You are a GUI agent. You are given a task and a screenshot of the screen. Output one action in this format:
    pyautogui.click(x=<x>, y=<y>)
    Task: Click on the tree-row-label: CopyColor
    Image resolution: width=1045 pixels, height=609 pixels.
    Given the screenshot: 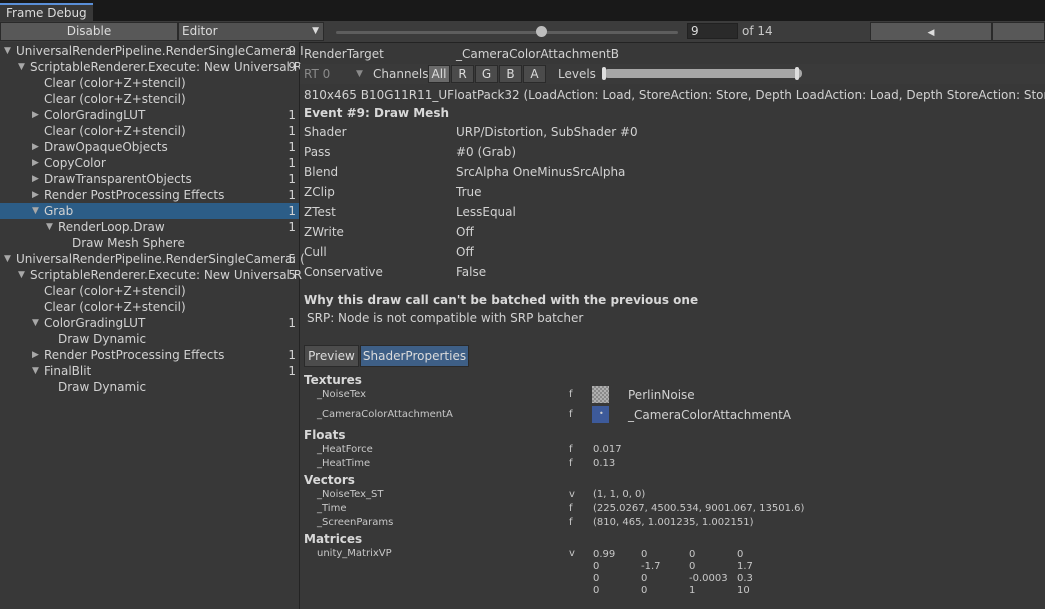 What is the action you would take?
    pyautogui.click(x=75, y=163)
    